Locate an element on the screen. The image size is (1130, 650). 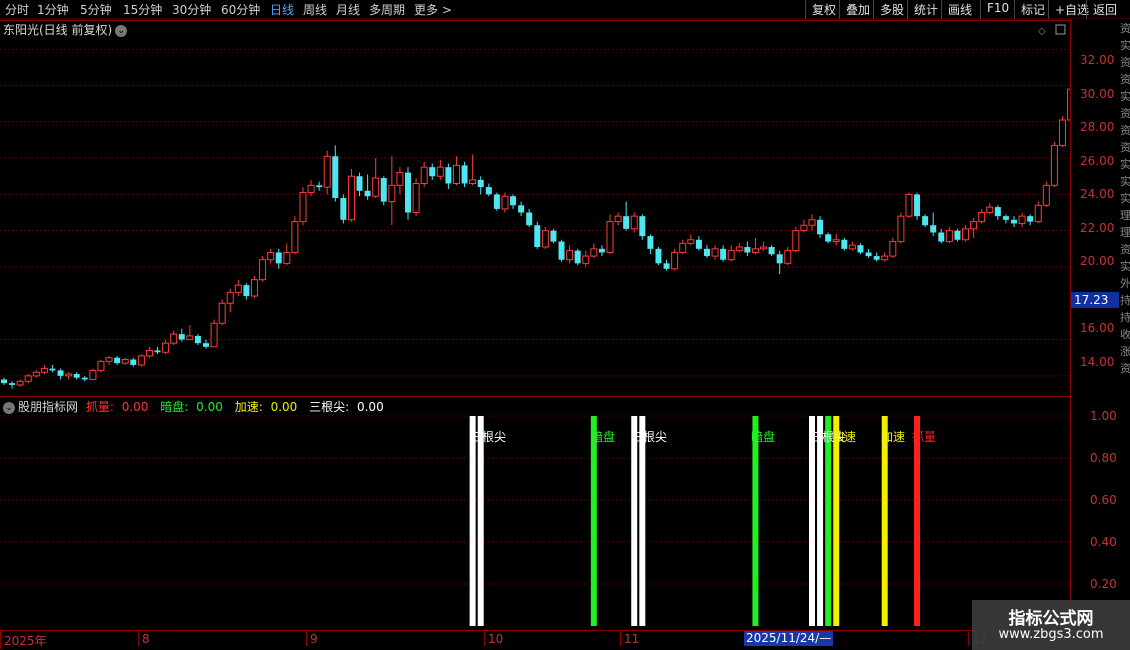
indicator-item-three-peaks: 三根尖: 0.00 is located at coordinates (348, 407).